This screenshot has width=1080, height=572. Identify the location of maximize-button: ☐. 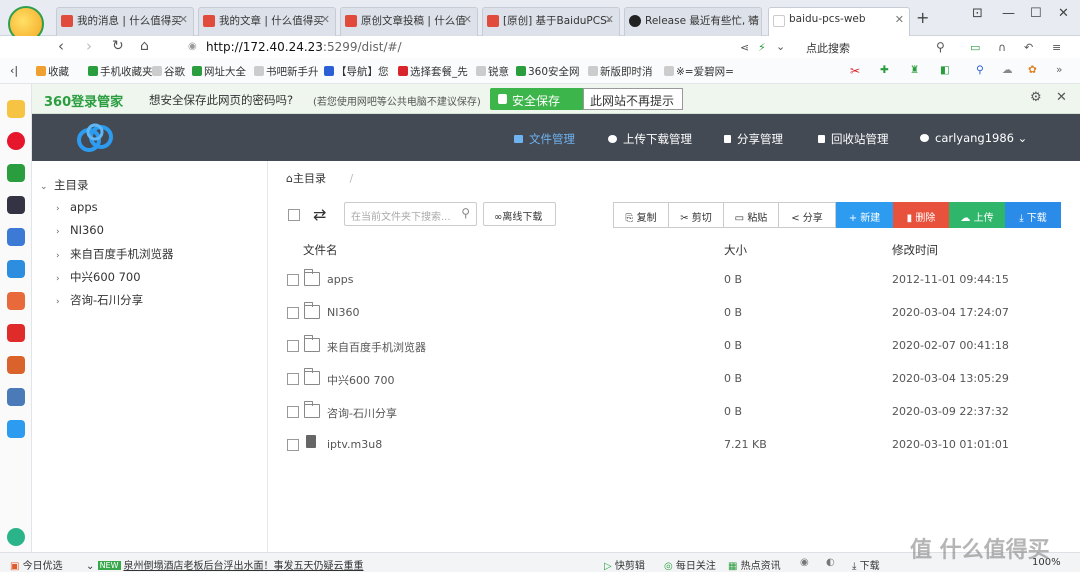
(1036, 13).